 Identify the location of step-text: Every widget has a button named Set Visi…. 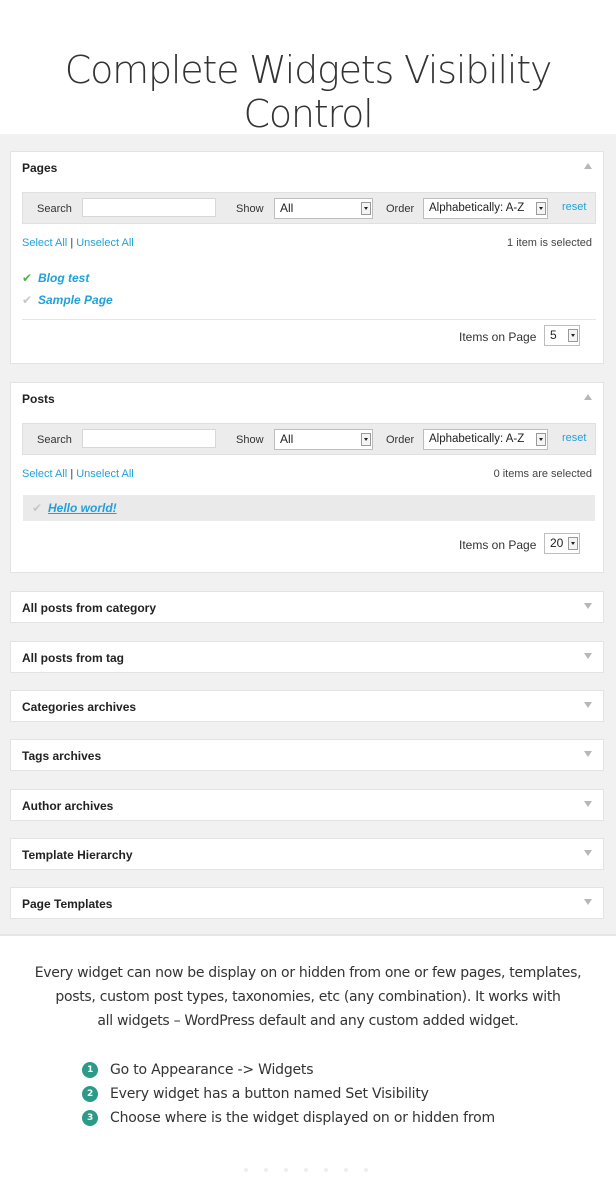
(269, 1094).